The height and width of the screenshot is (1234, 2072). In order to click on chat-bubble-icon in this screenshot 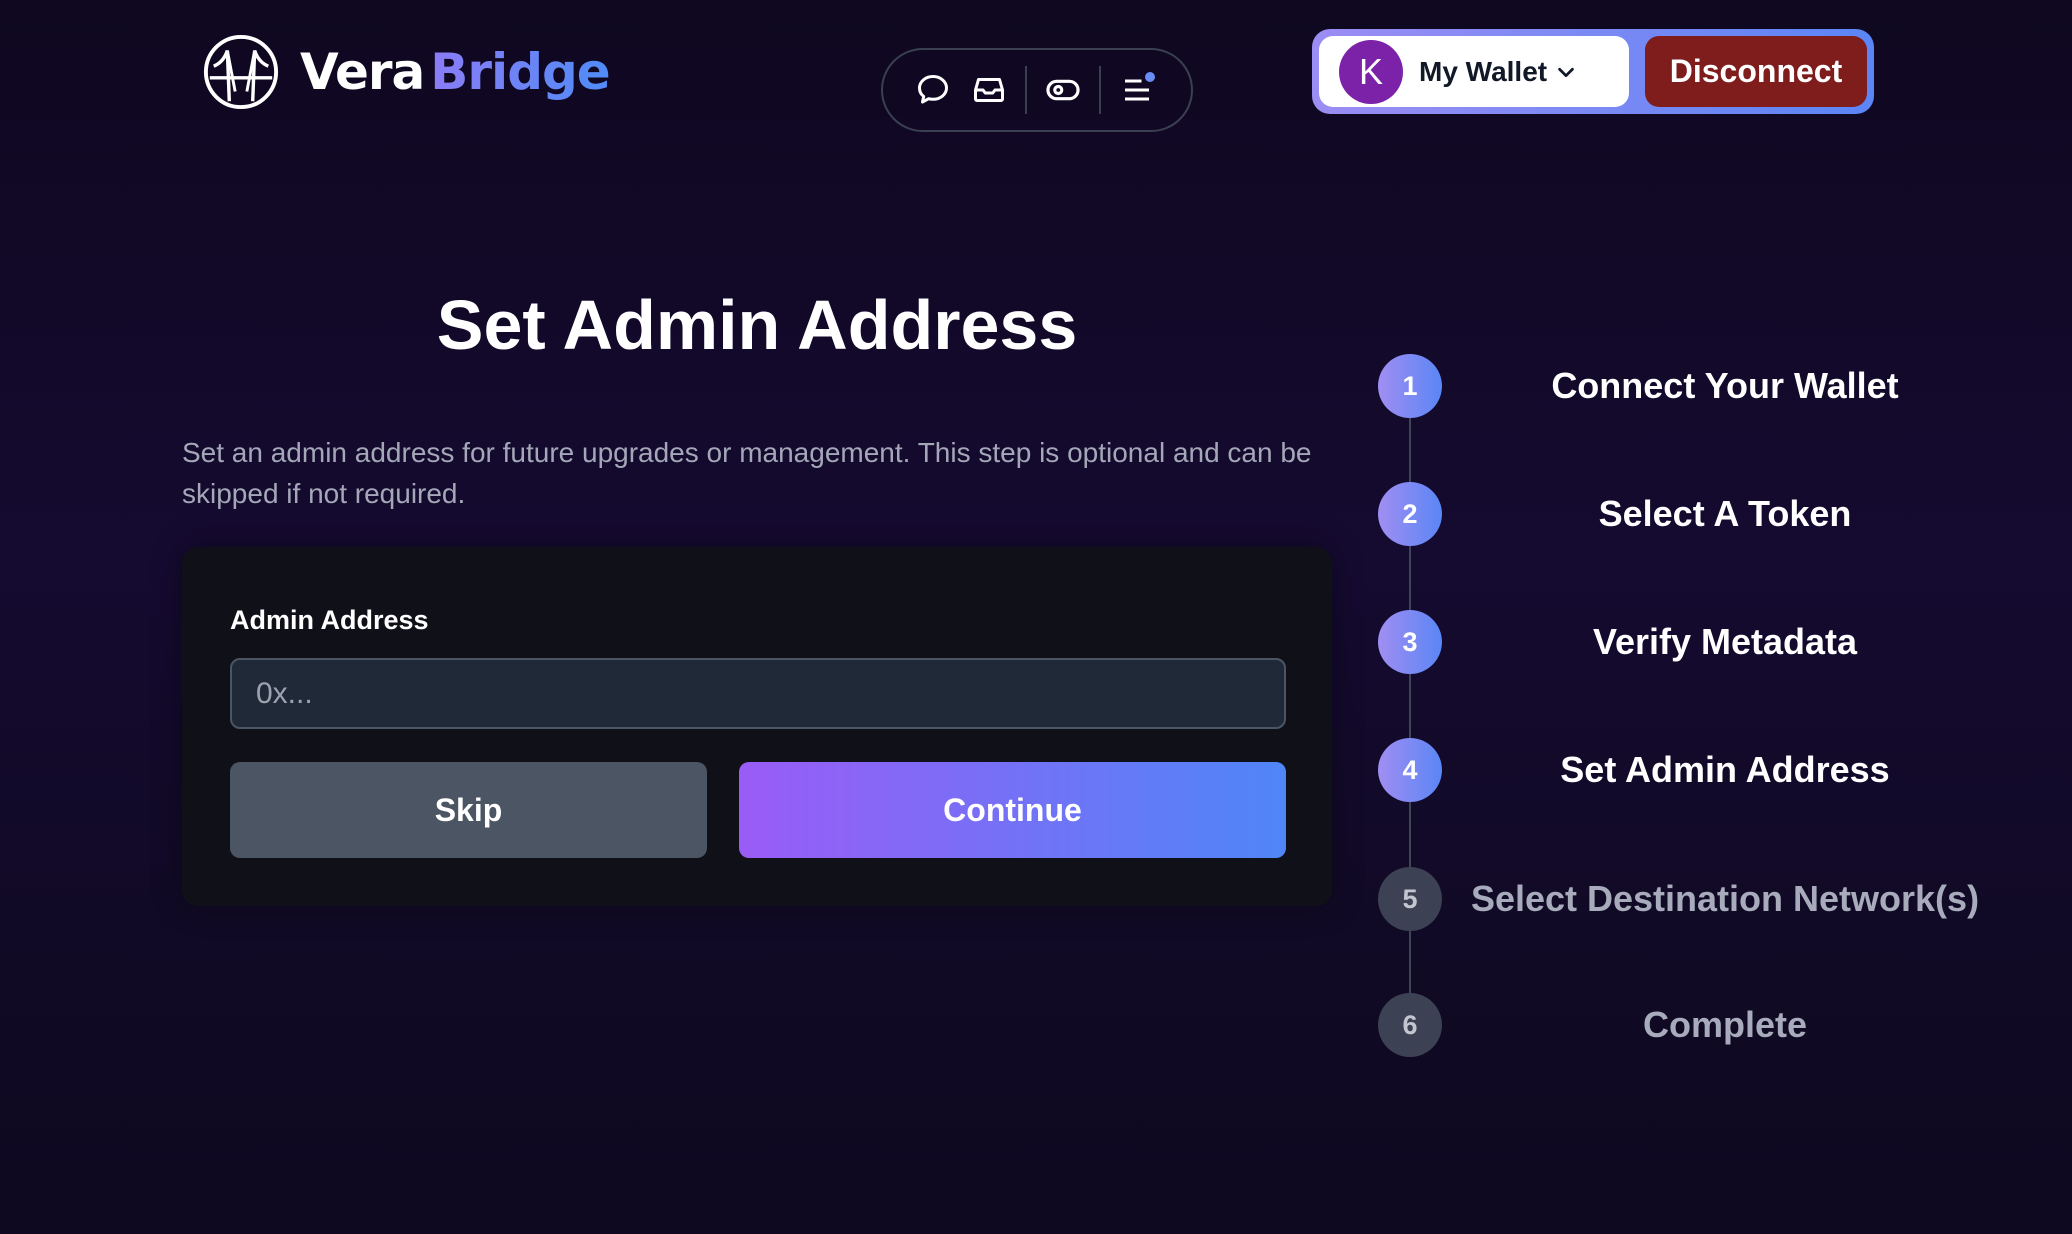, I will do `click(933, 89)`.